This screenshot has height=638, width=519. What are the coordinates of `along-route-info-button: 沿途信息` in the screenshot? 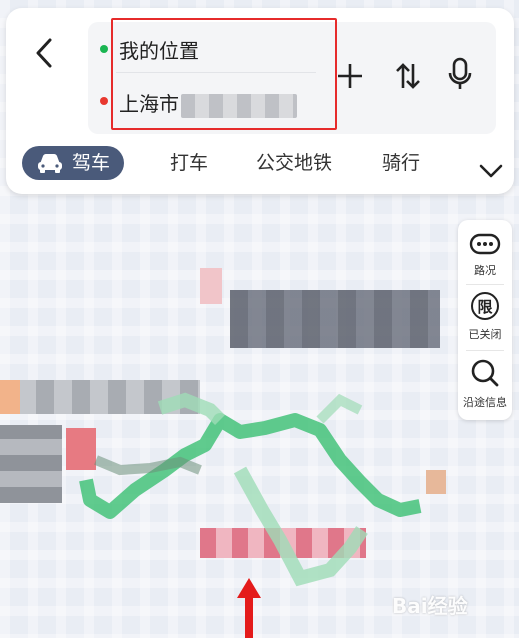 It's located at (485, 384).